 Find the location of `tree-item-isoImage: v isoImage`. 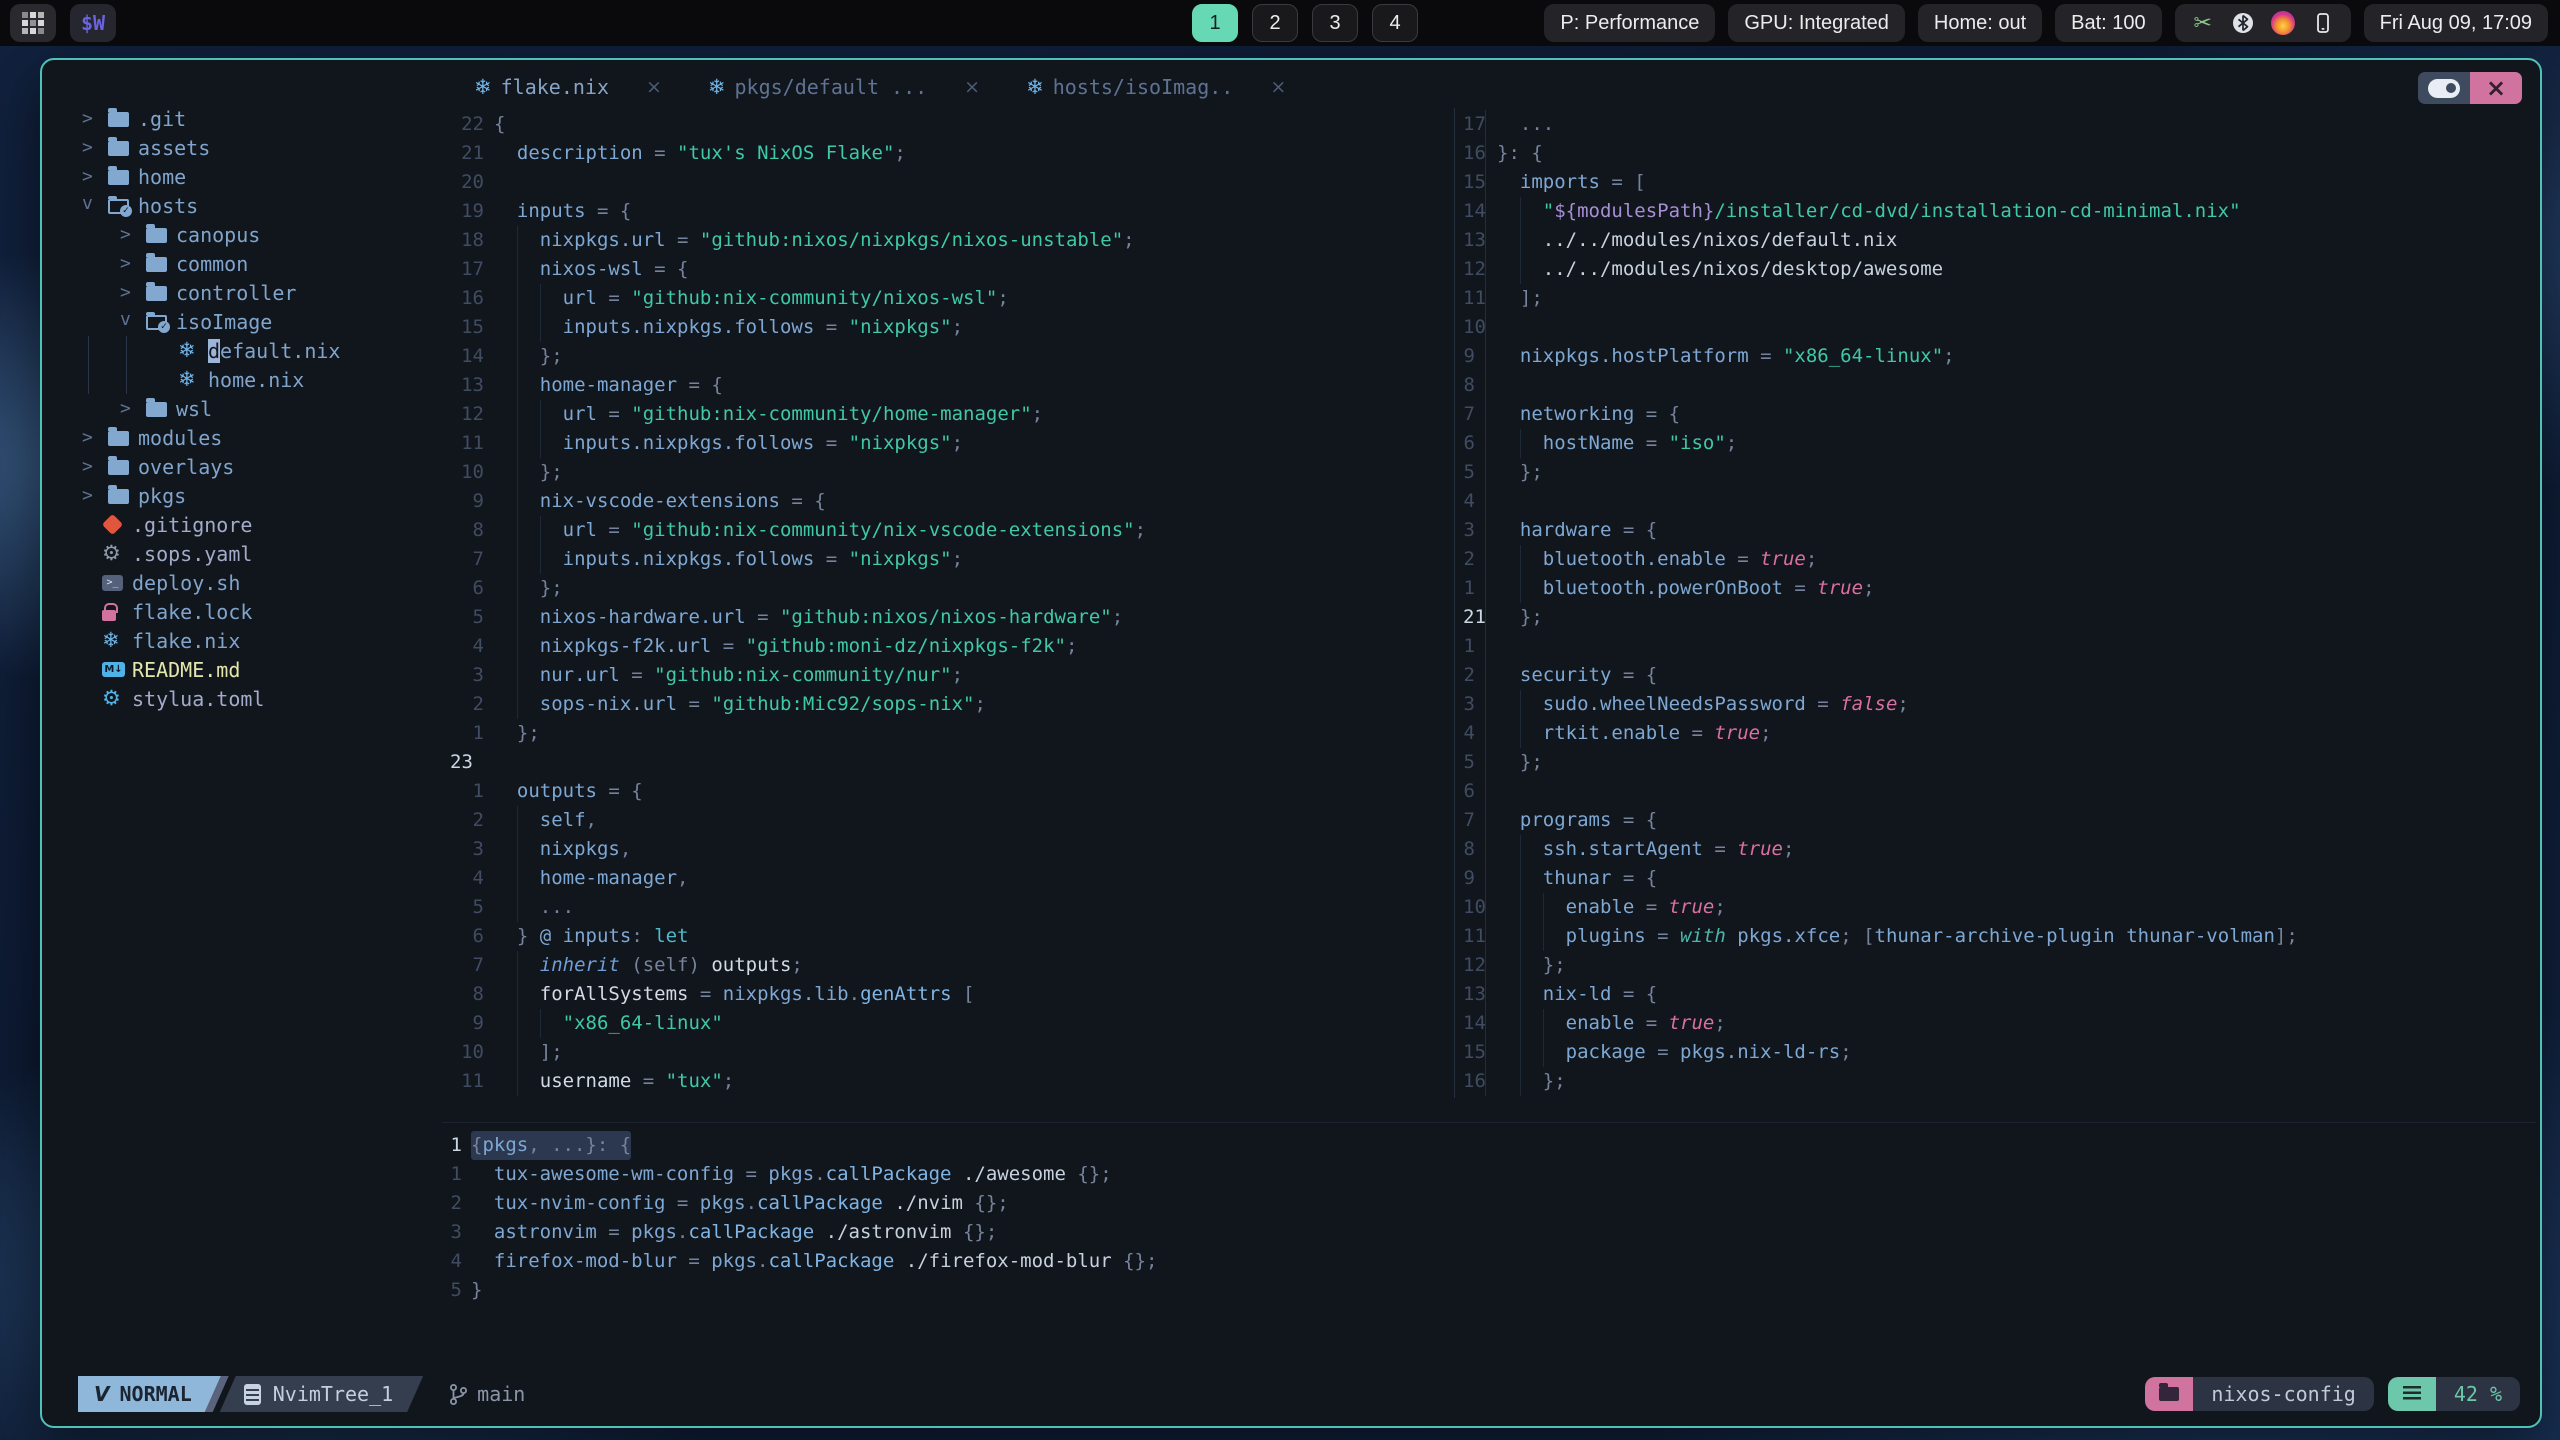

tree-item-isoImage: v isoImage is located at coordinates (261, 321).